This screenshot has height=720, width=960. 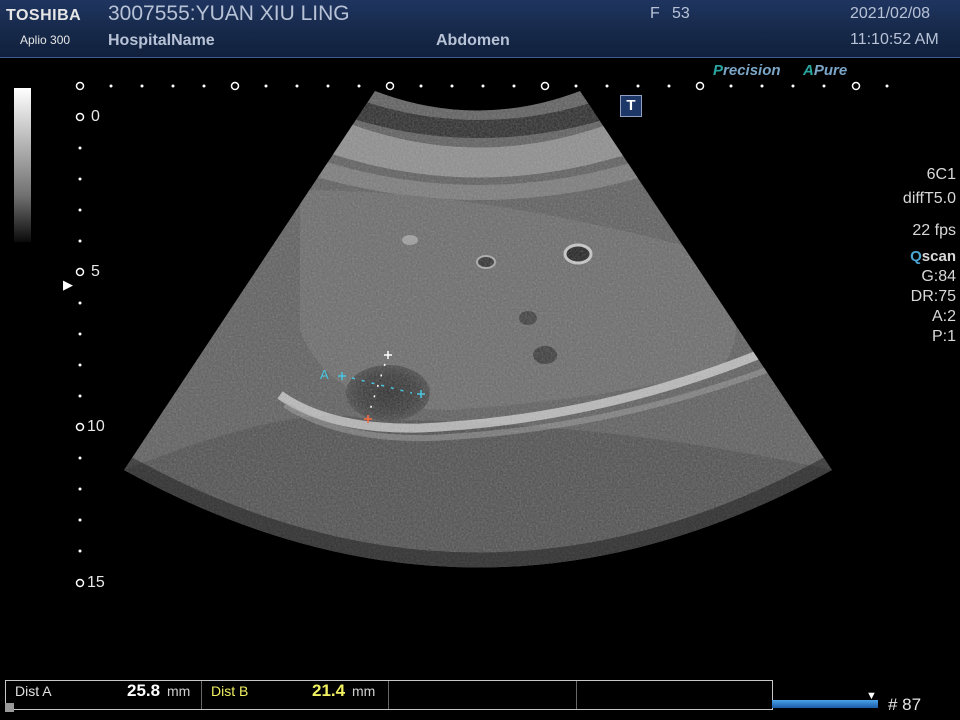 I want to click on gain-value: G:84, so click(x=938, y=276).